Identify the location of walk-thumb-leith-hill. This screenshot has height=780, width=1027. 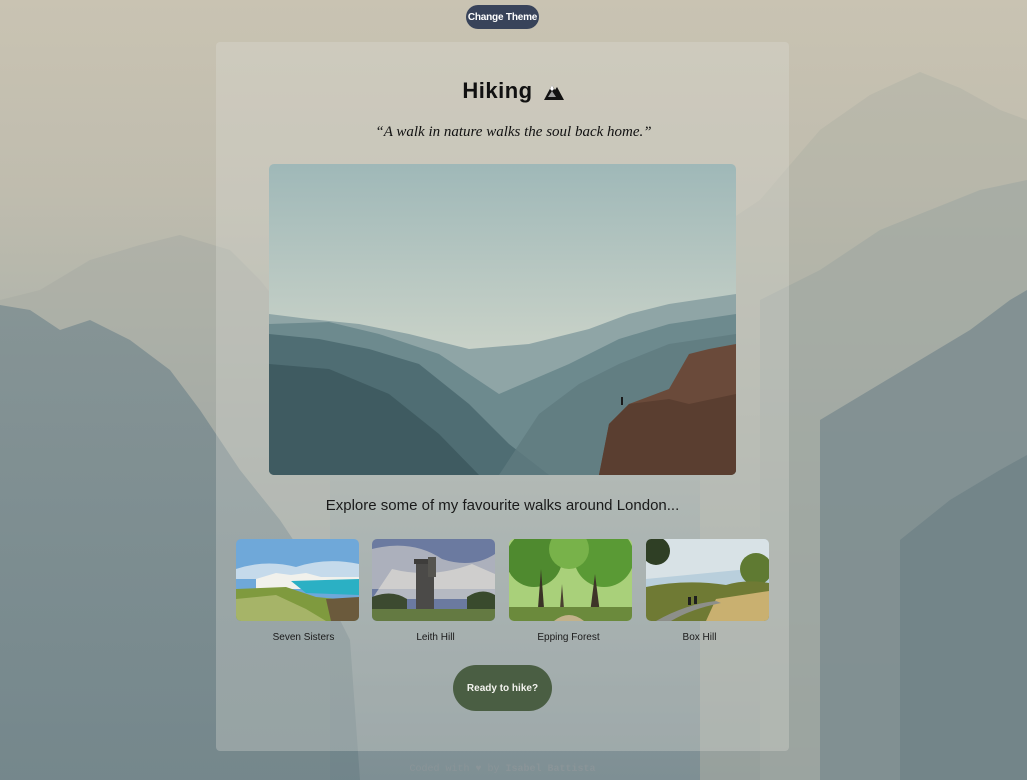
(433, 580).